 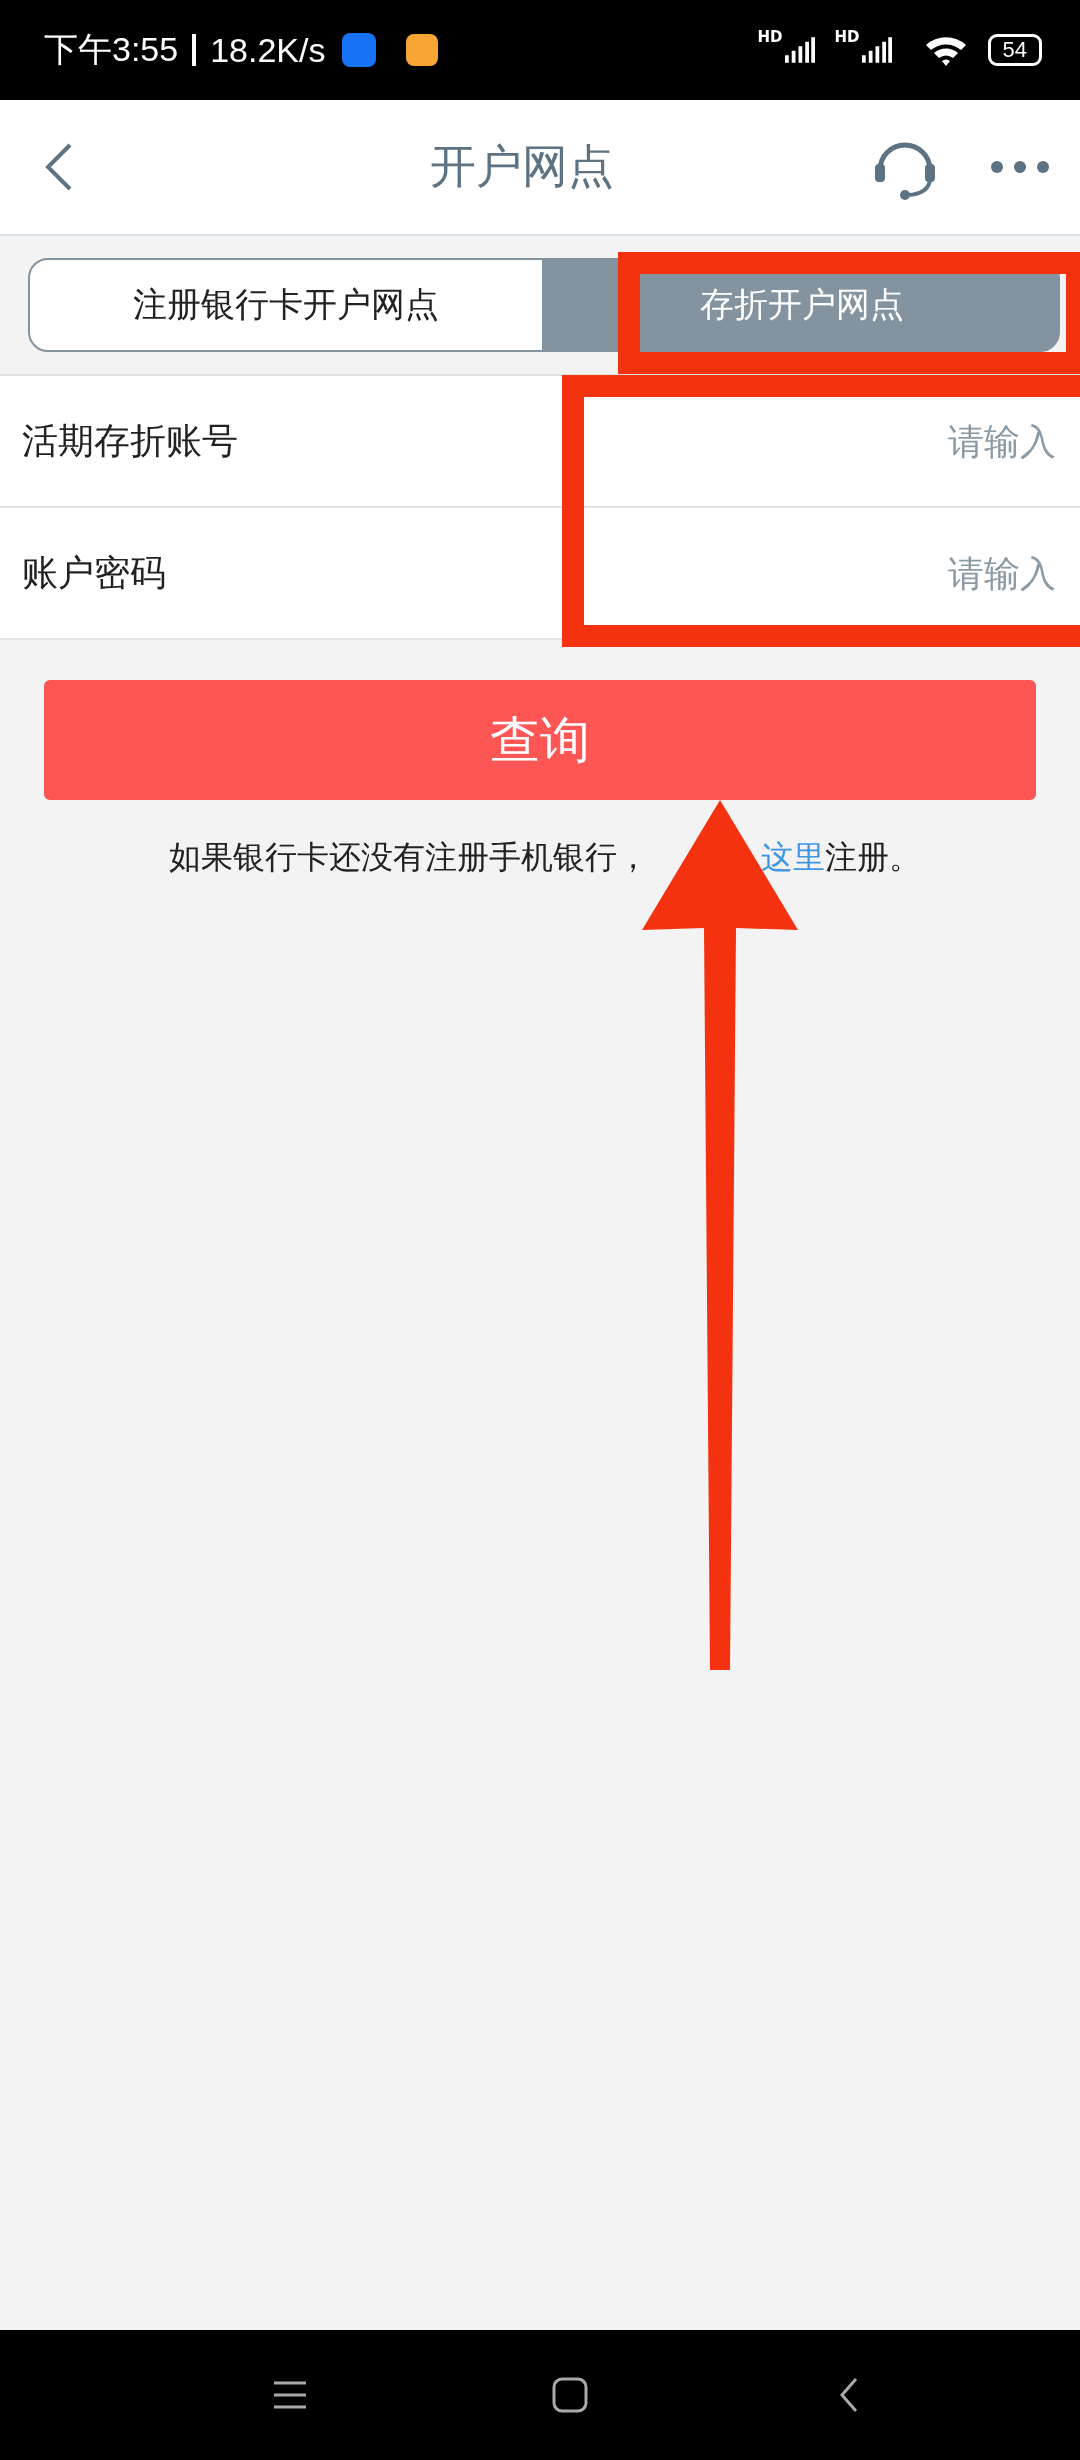 What do you see at coordinates (1014, 50) in the screenshot?
I see `battery-icon: 54` at bounding box center [1014, 50].